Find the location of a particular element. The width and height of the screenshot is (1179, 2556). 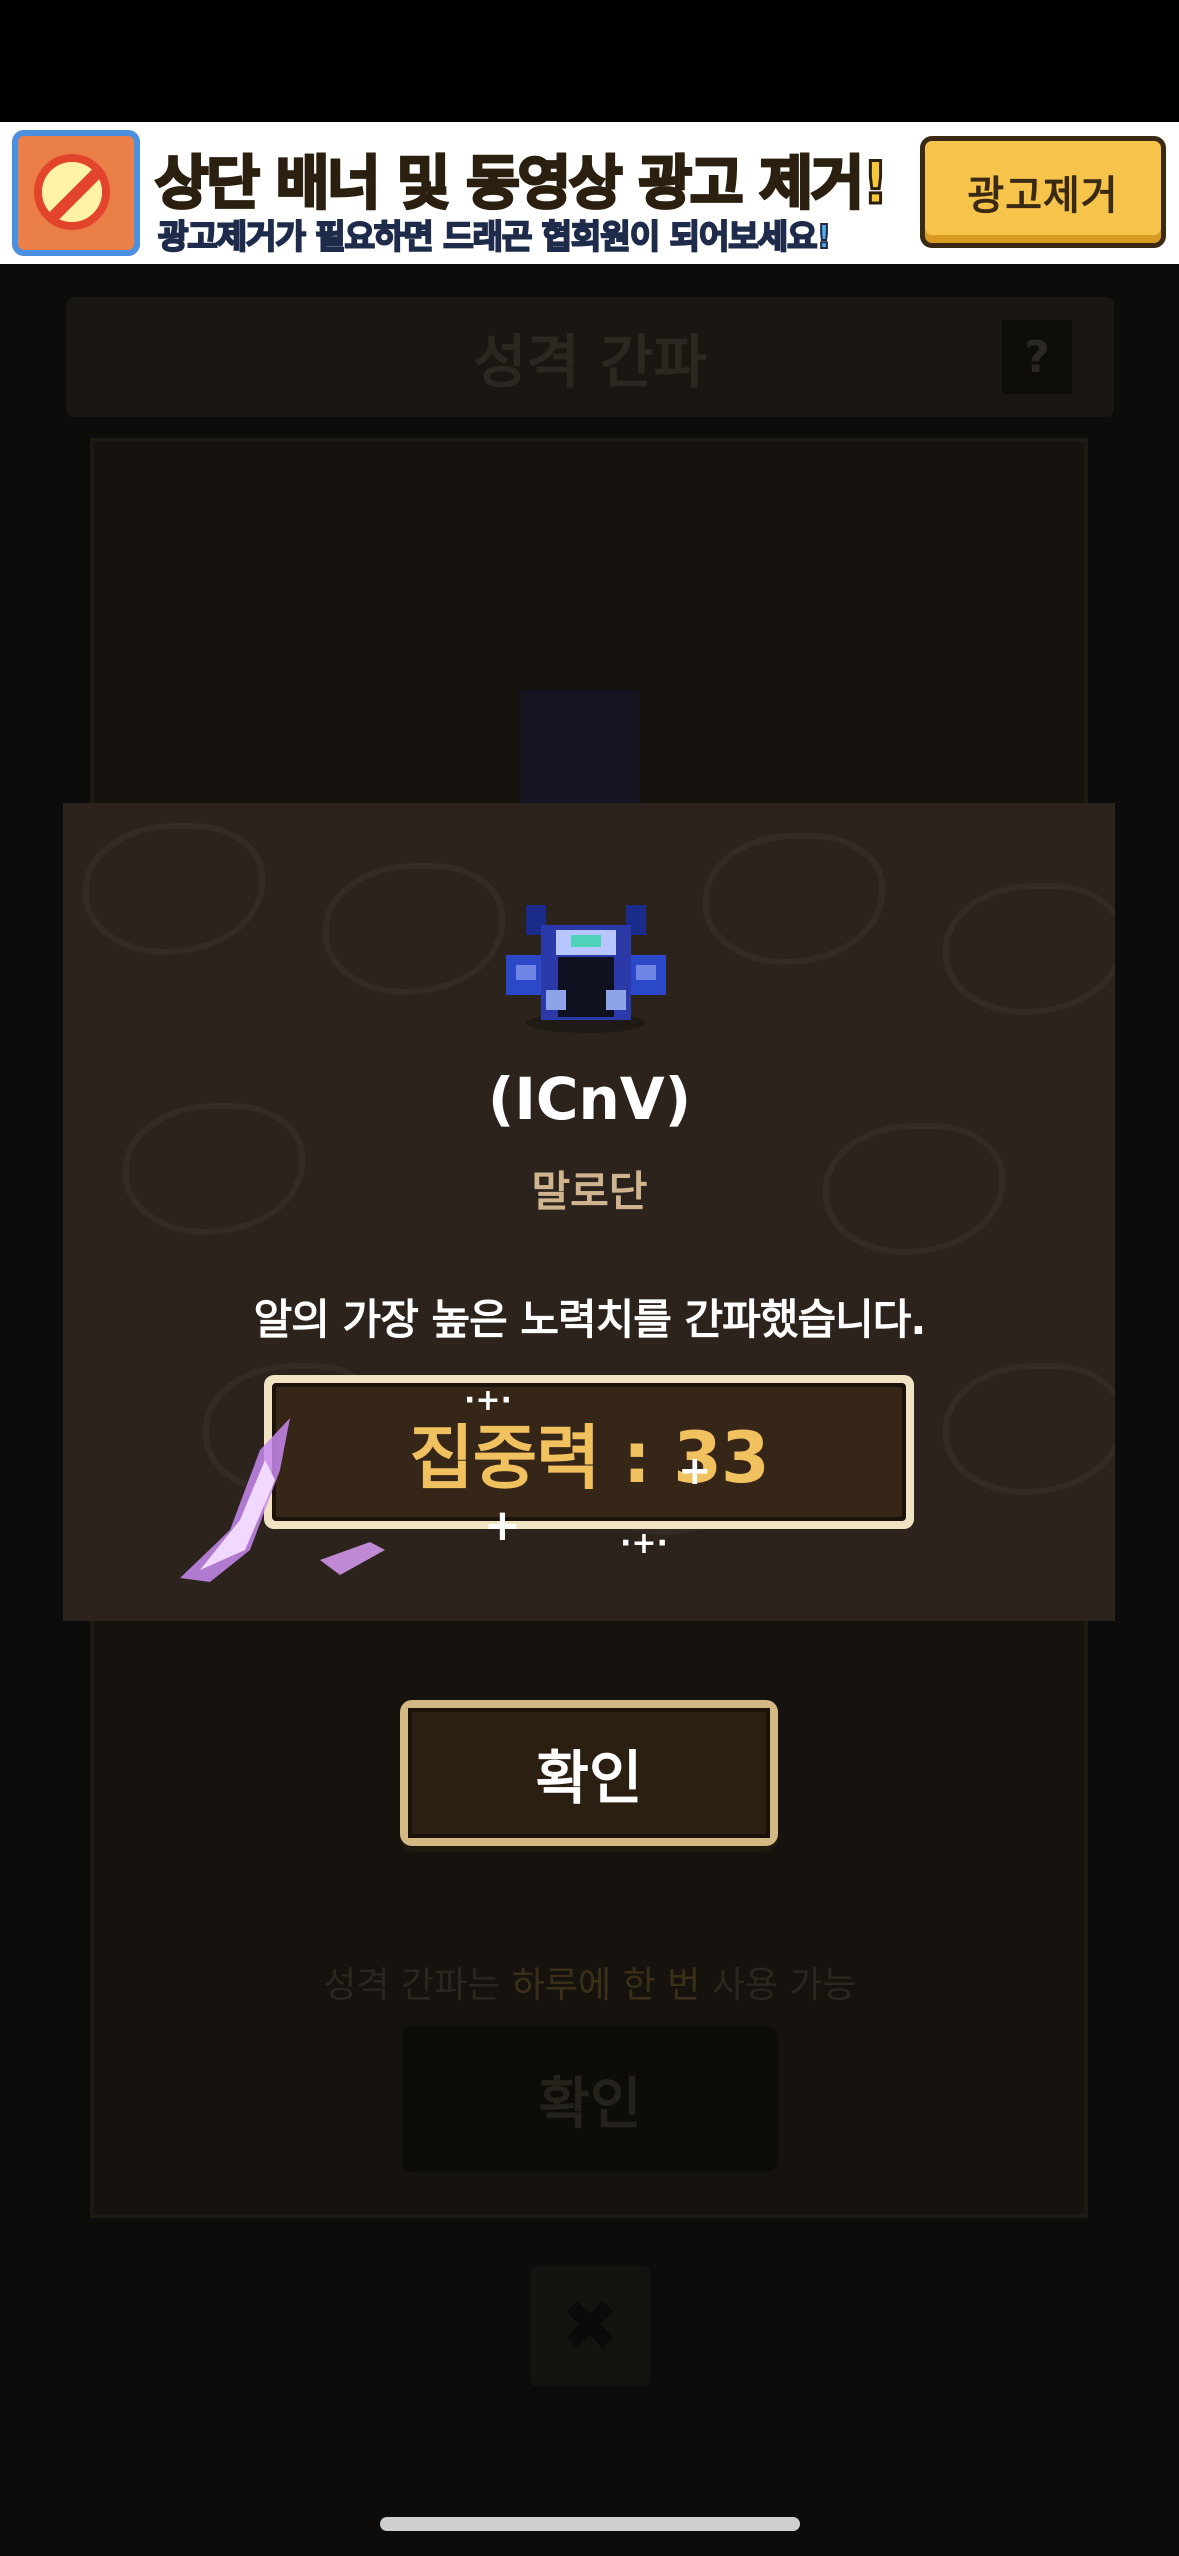

result-message: 알의 가장 높은 노력치를 간파했습니다. is located at coordinates (590, 1319).